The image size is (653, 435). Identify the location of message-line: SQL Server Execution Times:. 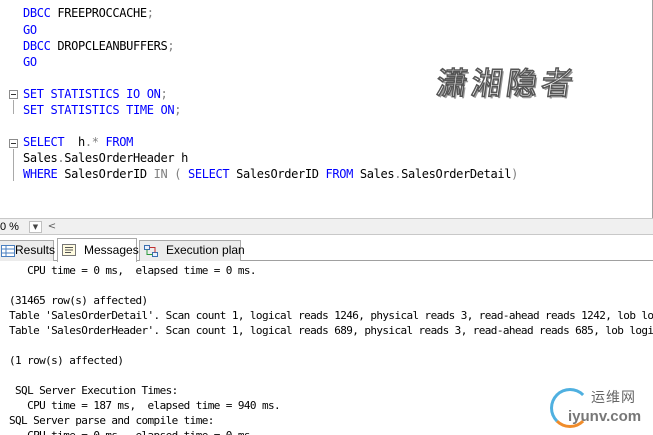
(93, 390).